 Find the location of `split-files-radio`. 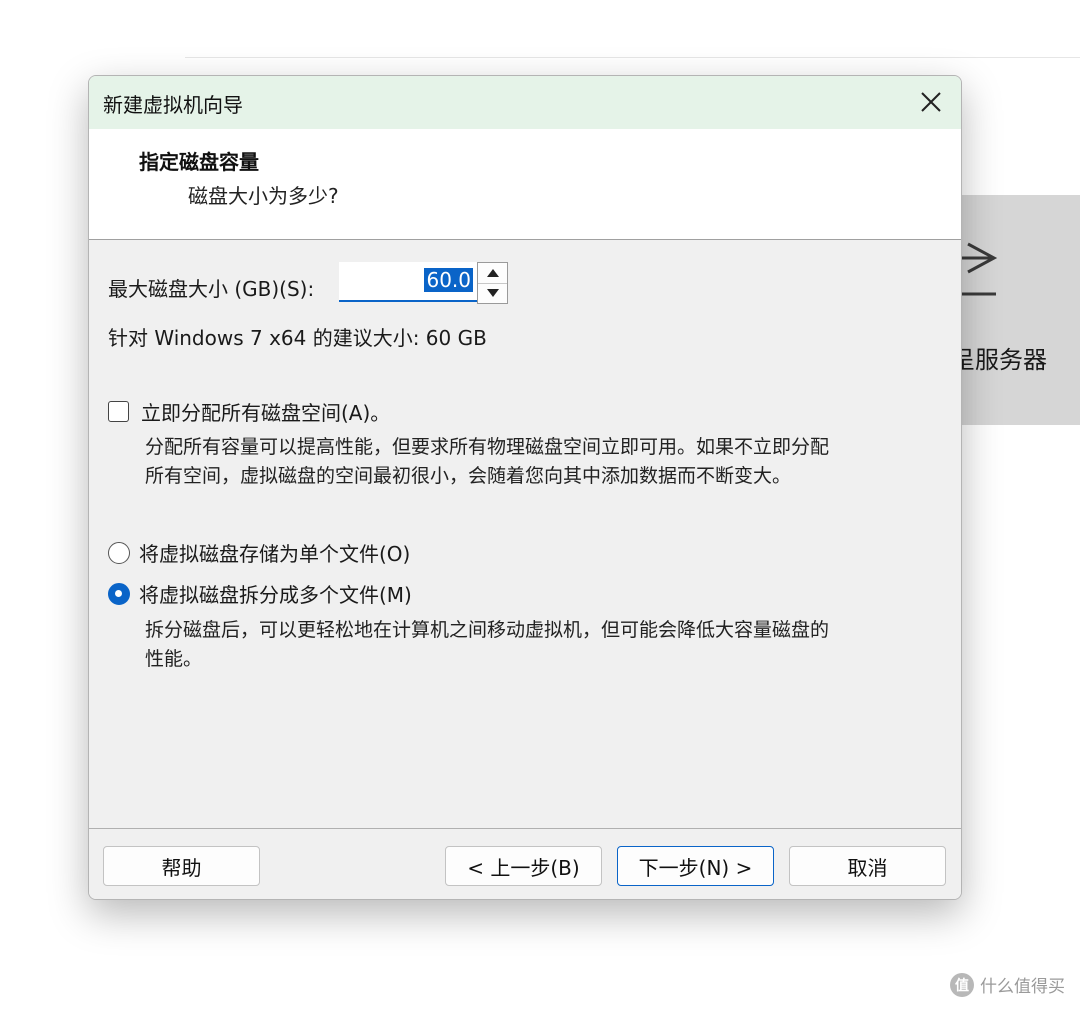

split-files-radio is located at coordinates (119, 593).